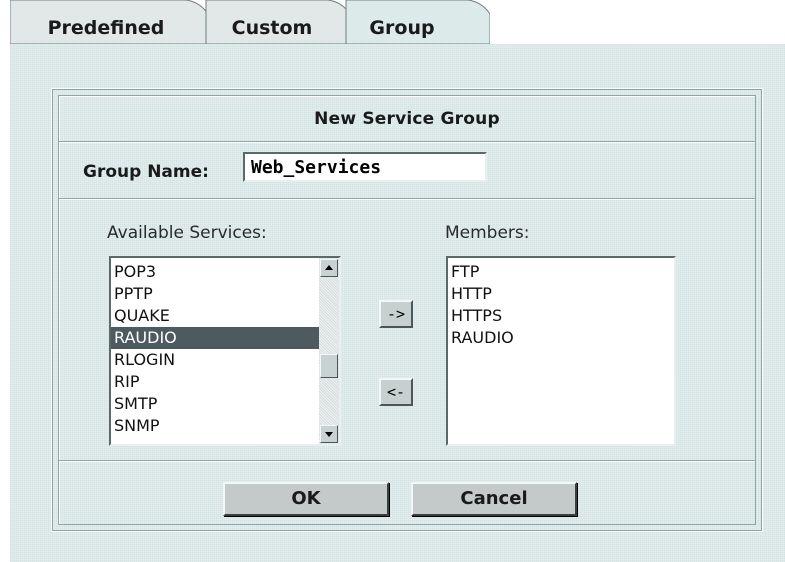 Image resolution: width=785 pixels, height=562 pixels. Describe the element at coordinates (187, 233) in the screenshot. I see `available-services-label: Available Services:` at that location.